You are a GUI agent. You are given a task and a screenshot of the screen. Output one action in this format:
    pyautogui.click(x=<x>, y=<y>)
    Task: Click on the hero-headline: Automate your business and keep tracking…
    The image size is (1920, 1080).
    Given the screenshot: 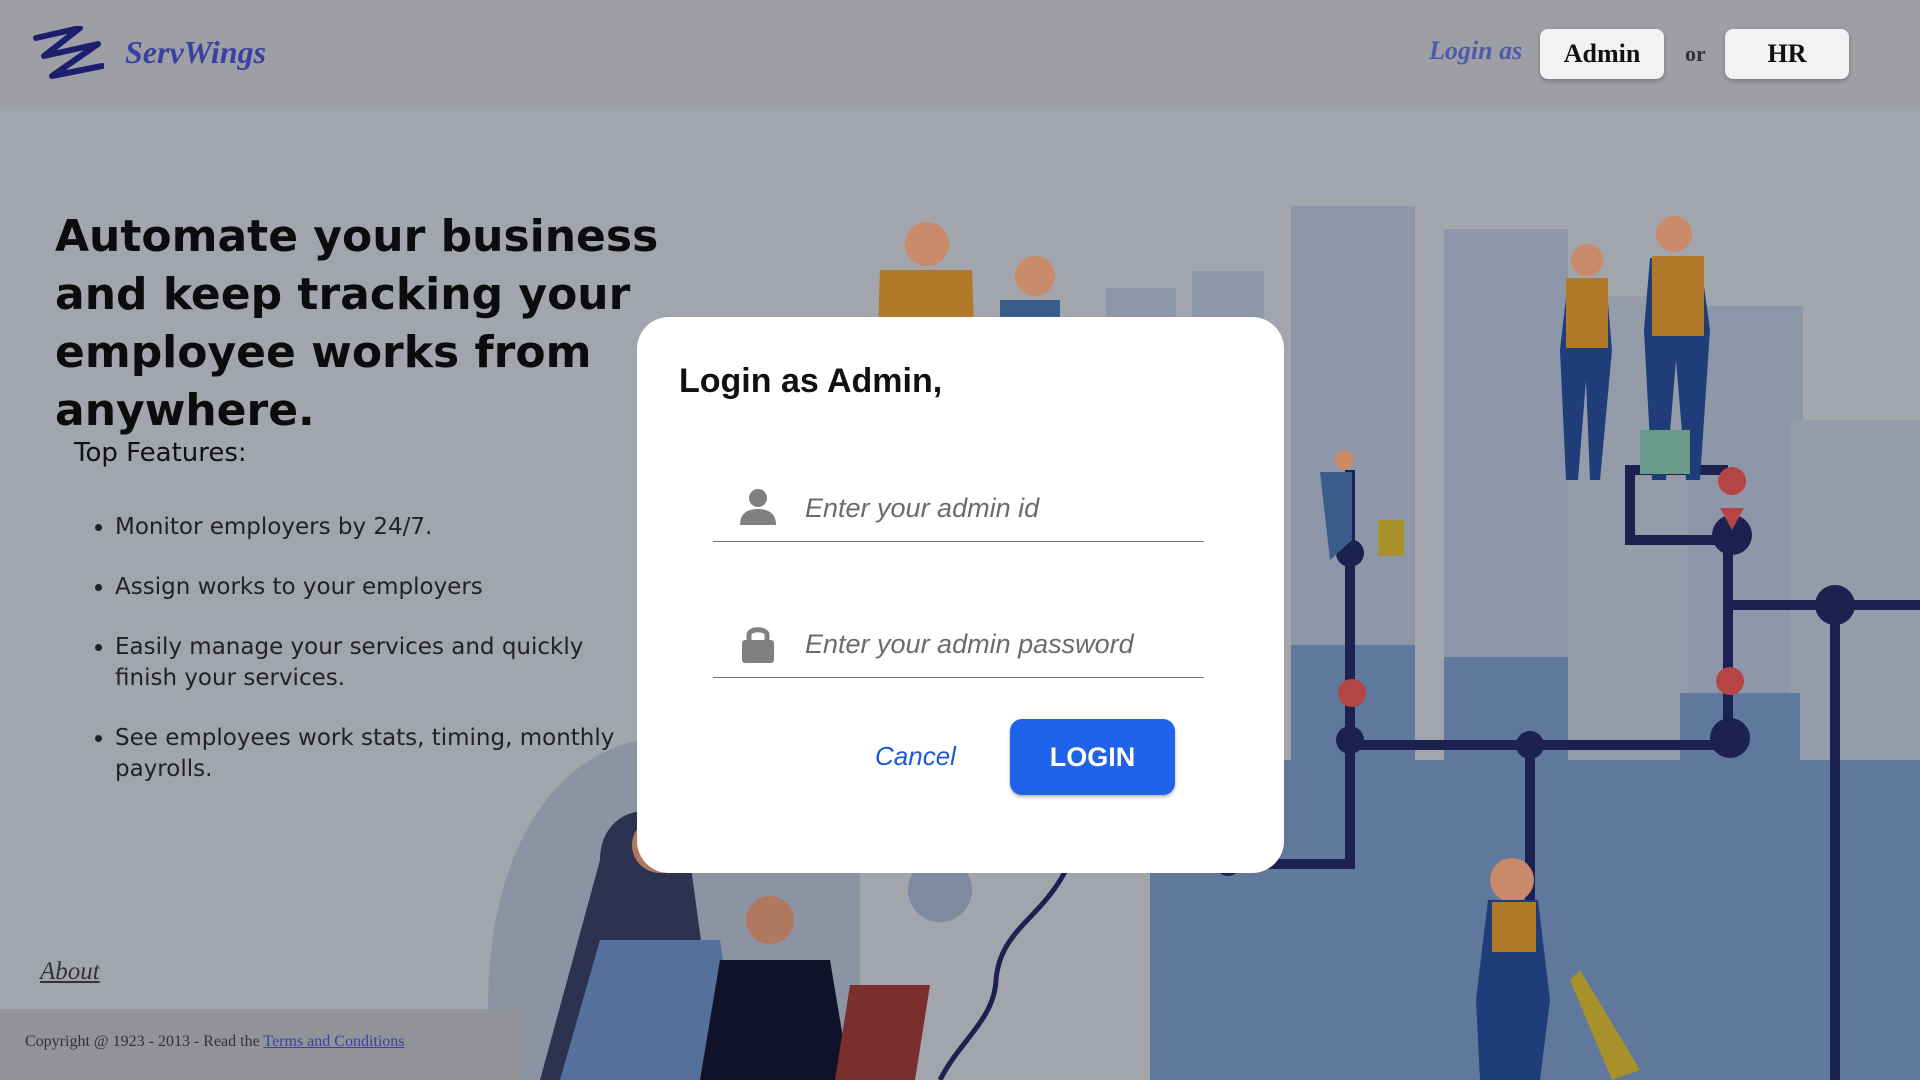 What is the action you would take?
    pyautogui.click(x=357, y=323)
    